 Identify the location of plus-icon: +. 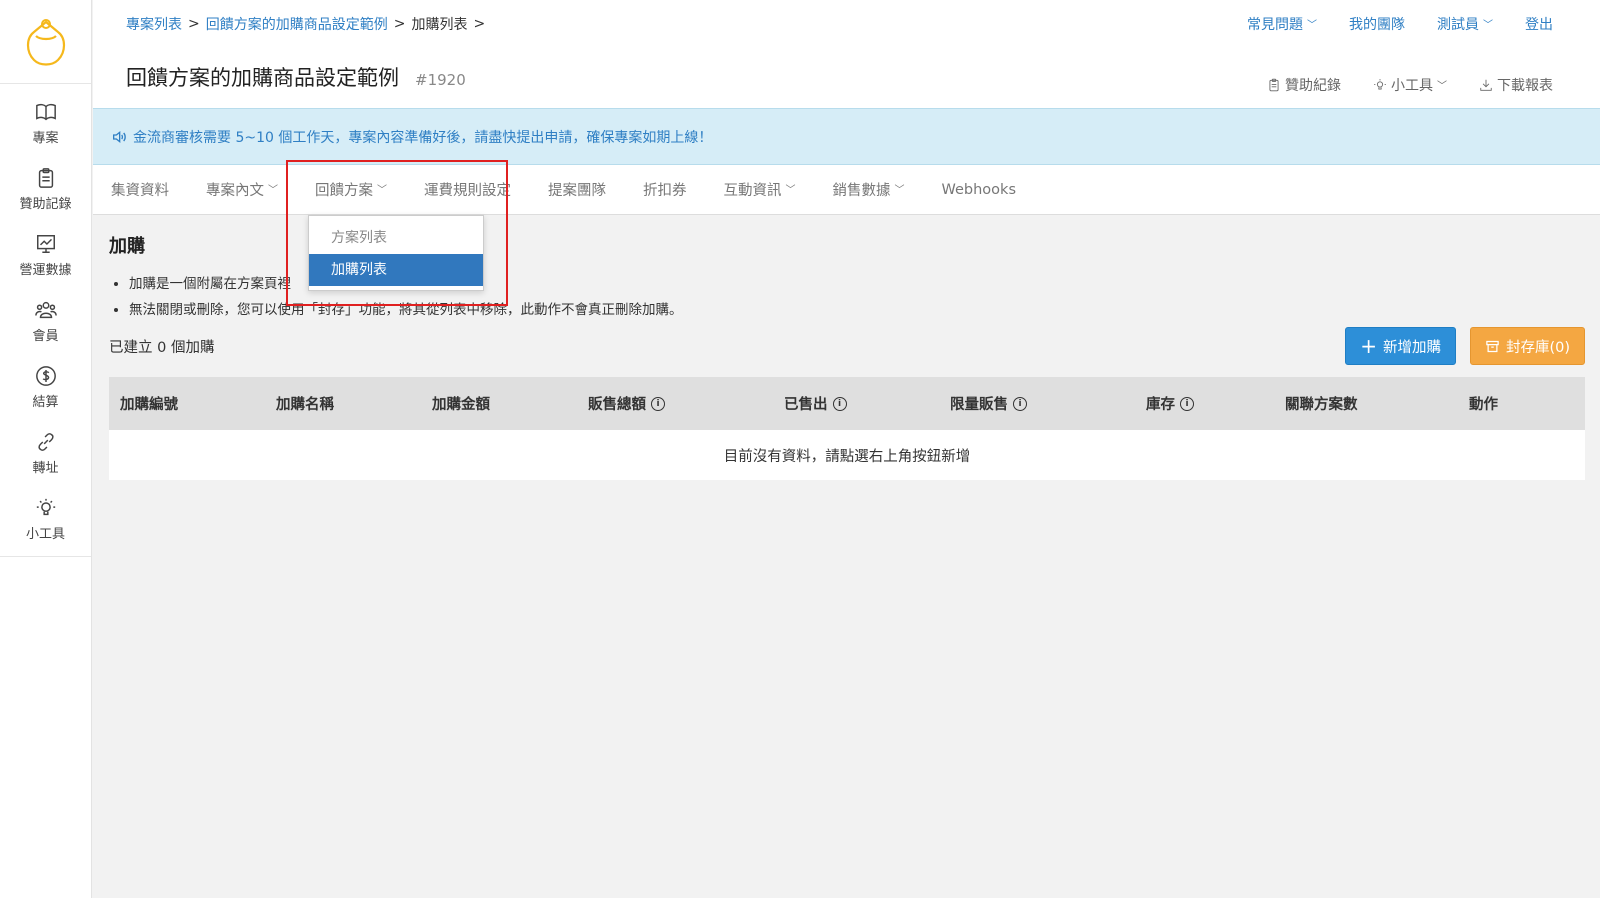
(1368, 346).